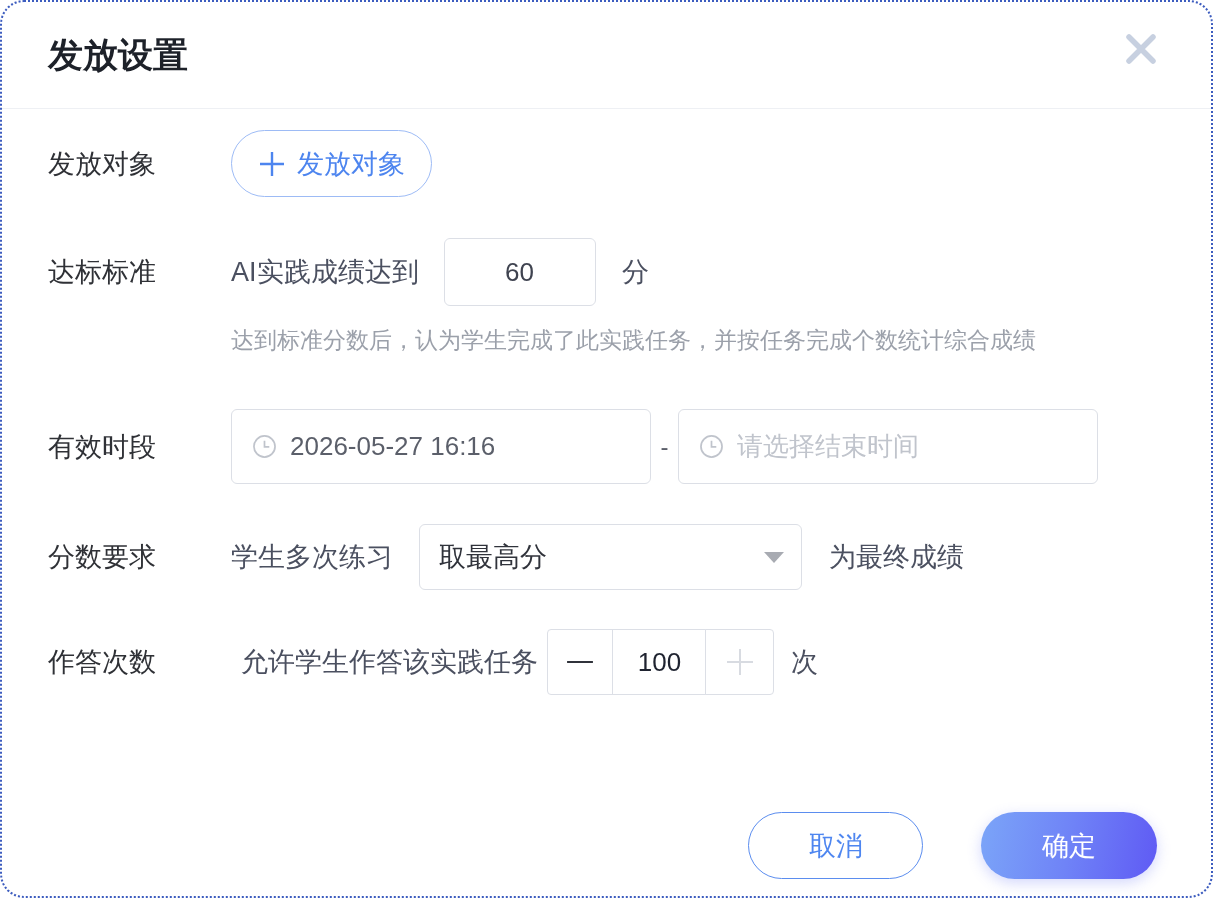 The height and width of the screenshot is (898, 1213). Describe the element at coordinates (774, 557) in the screenshot. I see `caret-icon` at that location.